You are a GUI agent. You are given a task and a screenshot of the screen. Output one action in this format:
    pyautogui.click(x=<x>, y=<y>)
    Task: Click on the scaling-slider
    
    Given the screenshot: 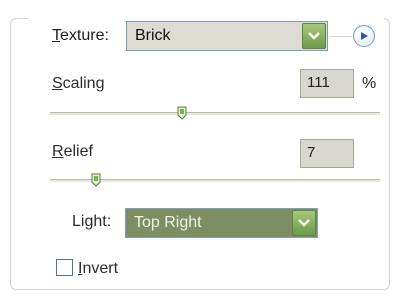 What is the action you would take?
    pyautogui.click(x=215, y=113)
    